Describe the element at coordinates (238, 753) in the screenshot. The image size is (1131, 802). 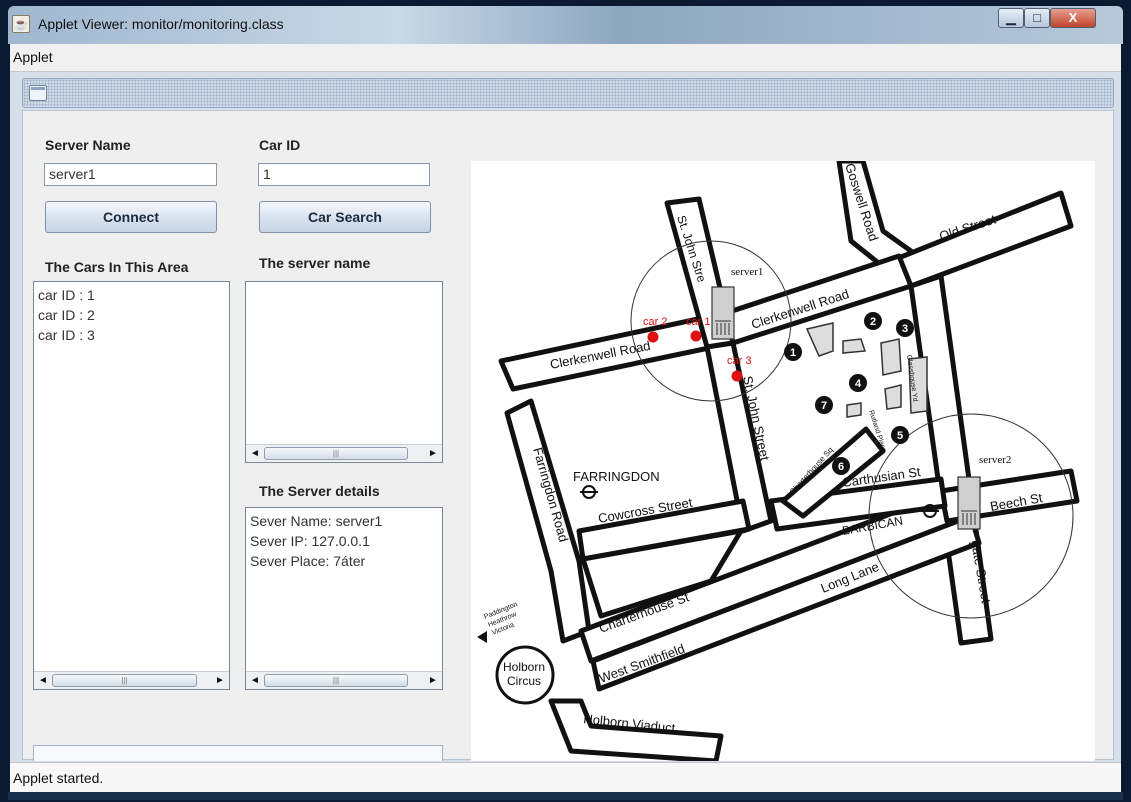
I see `bottom-input-field` at that location.